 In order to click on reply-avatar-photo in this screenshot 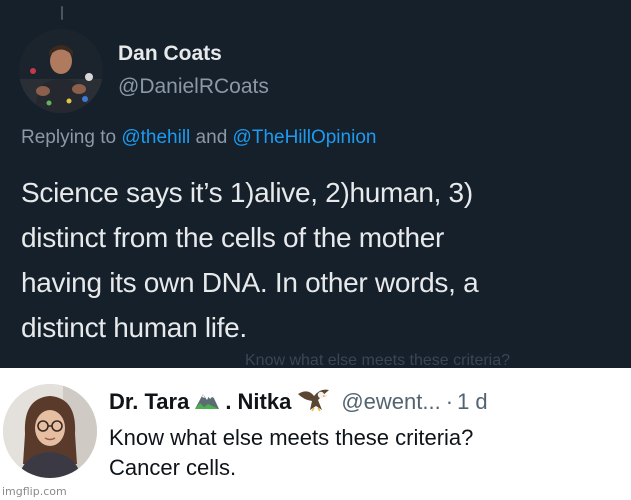, I will do `click(50, 431)`.